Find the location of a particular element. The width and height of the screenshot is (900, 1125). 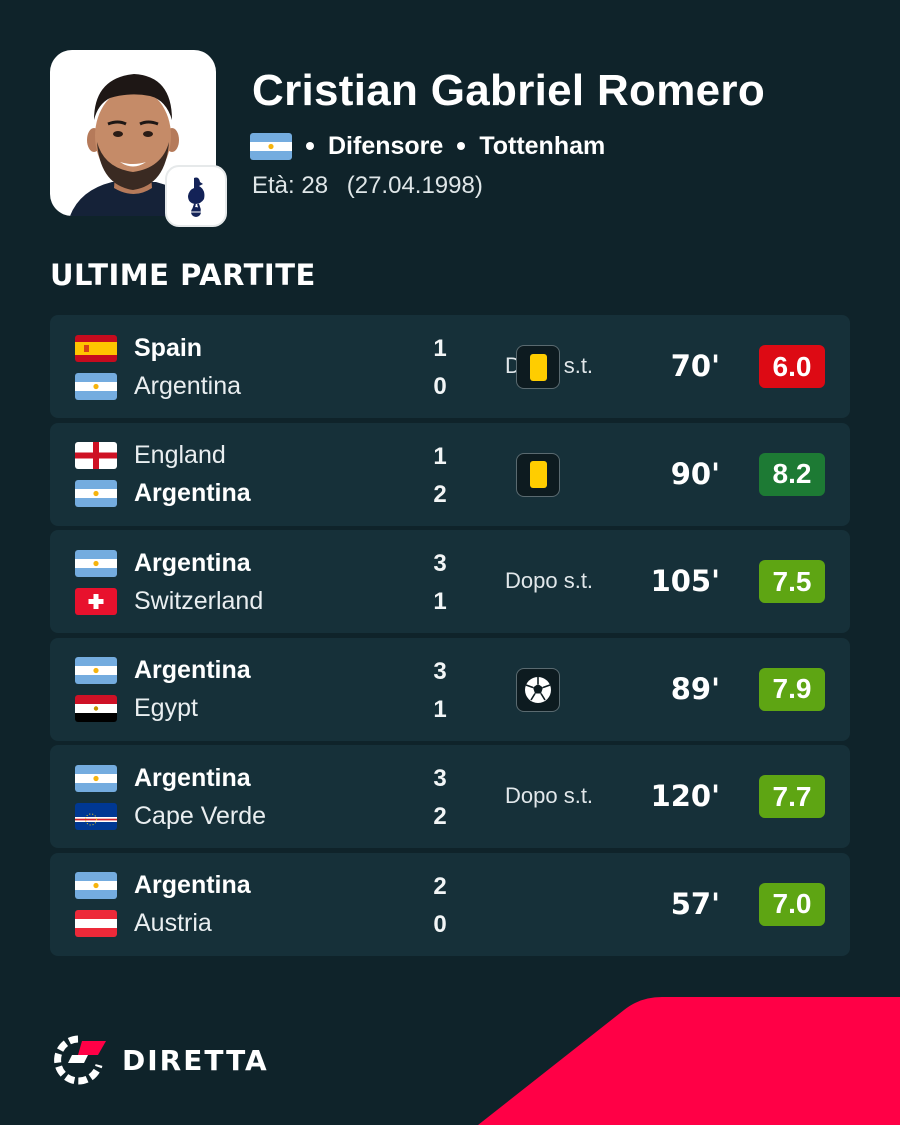

brand-name: DIRETTA is located at coordinates (195, 1060).